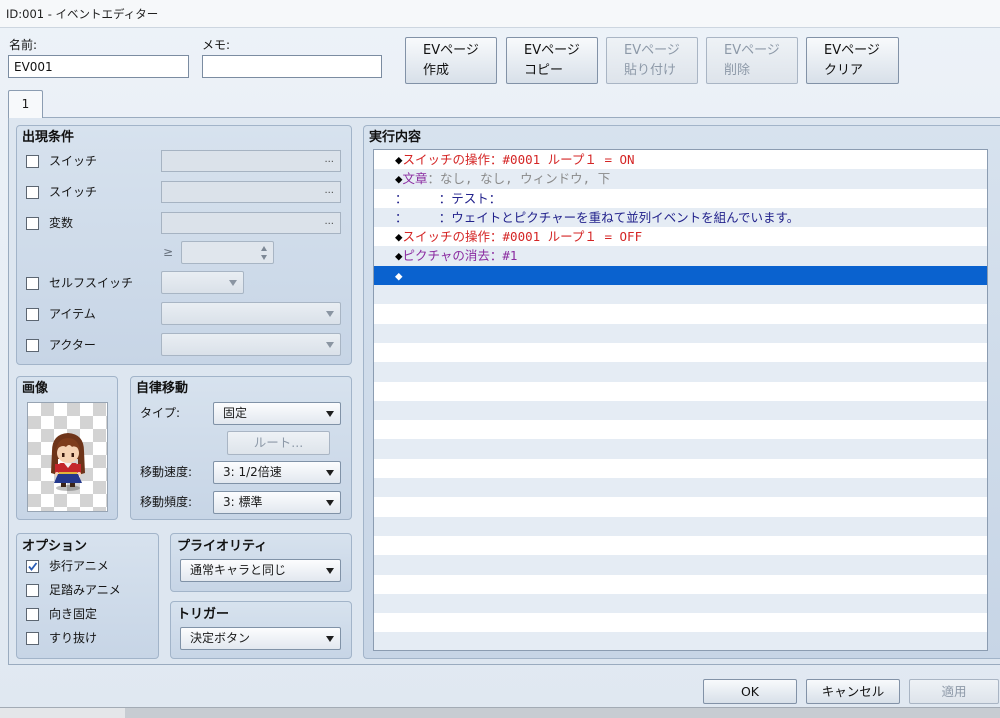 The width and height of the screenshot is (1000, 718). What do you see at coordinates (32, 314) in the screenshot?
I see `item-checkbox` at bounding box center [32, 314].